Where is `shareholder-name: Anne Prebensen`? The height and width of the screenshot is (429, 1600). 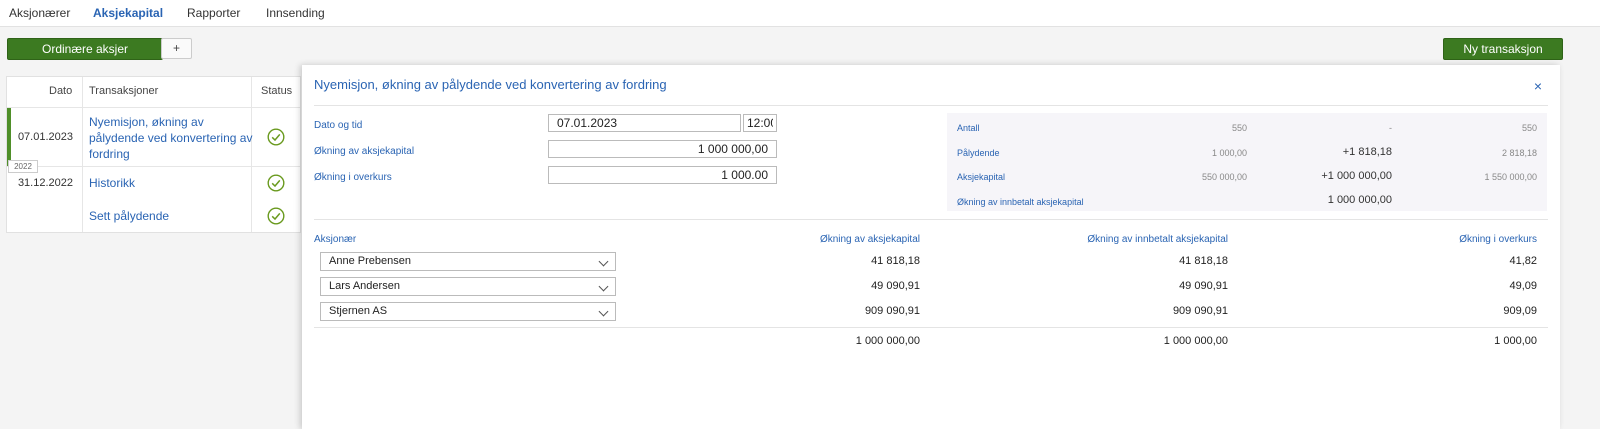
shareholder-name: Anne Prebensen is located at coordinates (370, 261).